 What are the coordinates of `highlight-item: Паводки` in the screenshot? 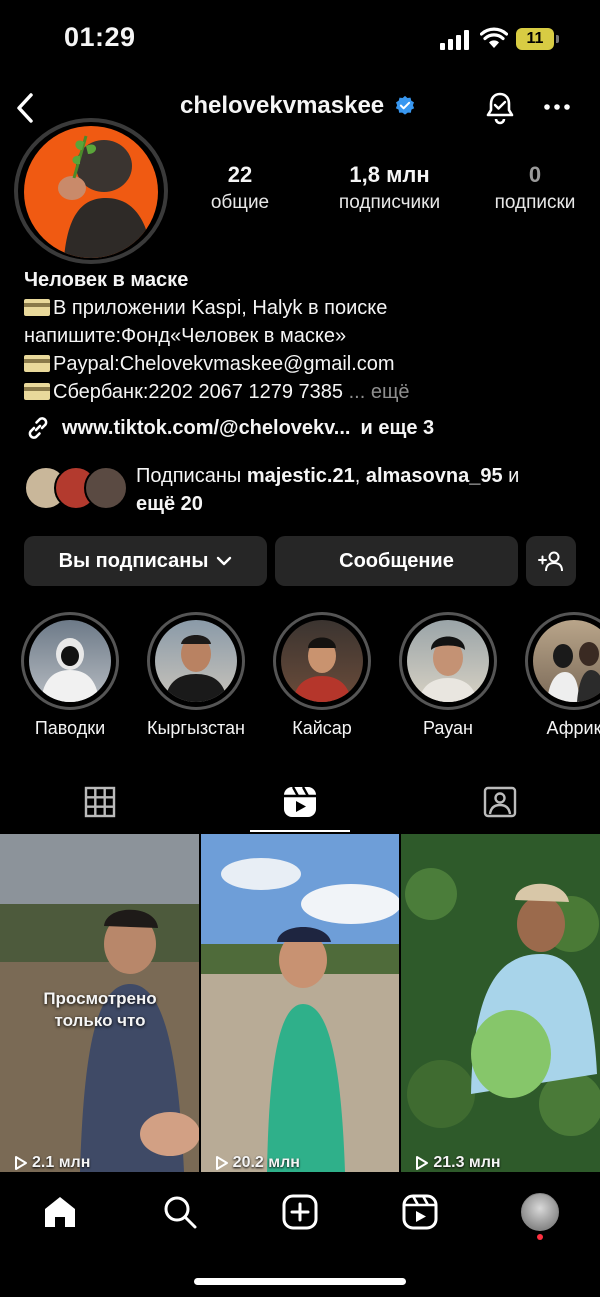 It's located at (70, 675).